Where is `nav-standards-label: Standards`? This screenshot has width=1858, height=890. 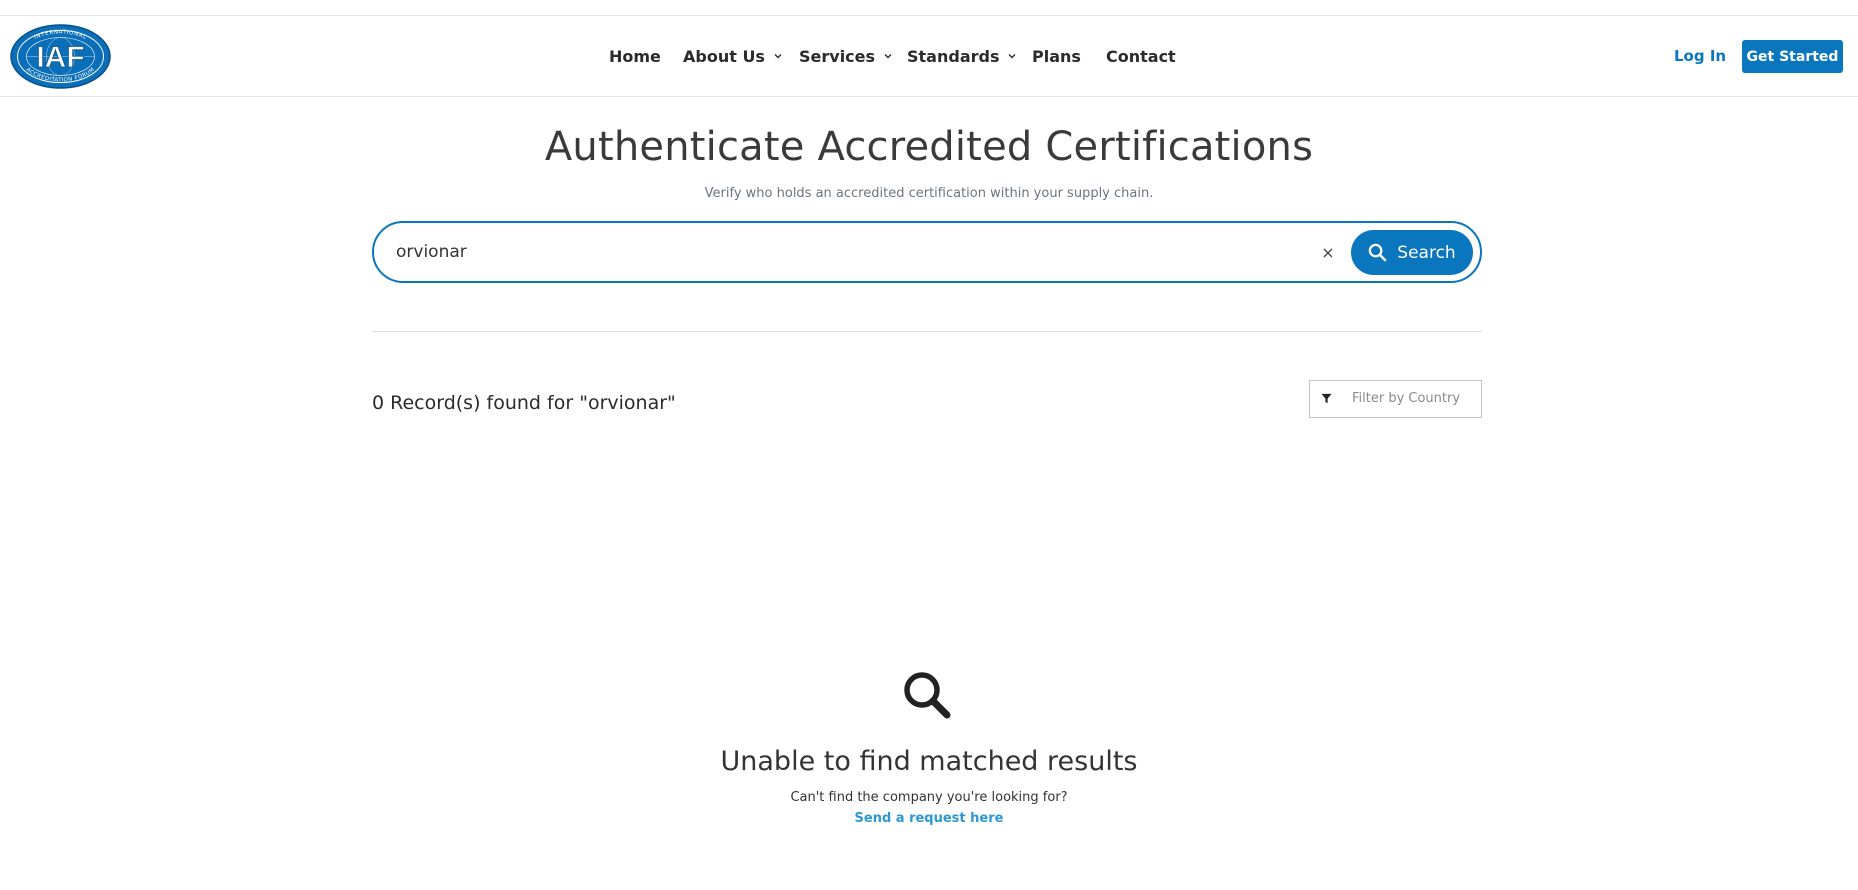
nav-standards-label: Standards is located at coordinates (953, 56).